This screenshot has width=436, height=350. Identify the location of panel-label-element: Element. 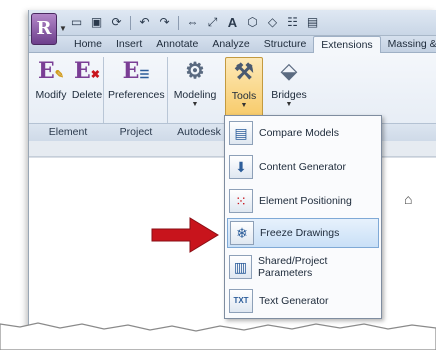
(68, 132).